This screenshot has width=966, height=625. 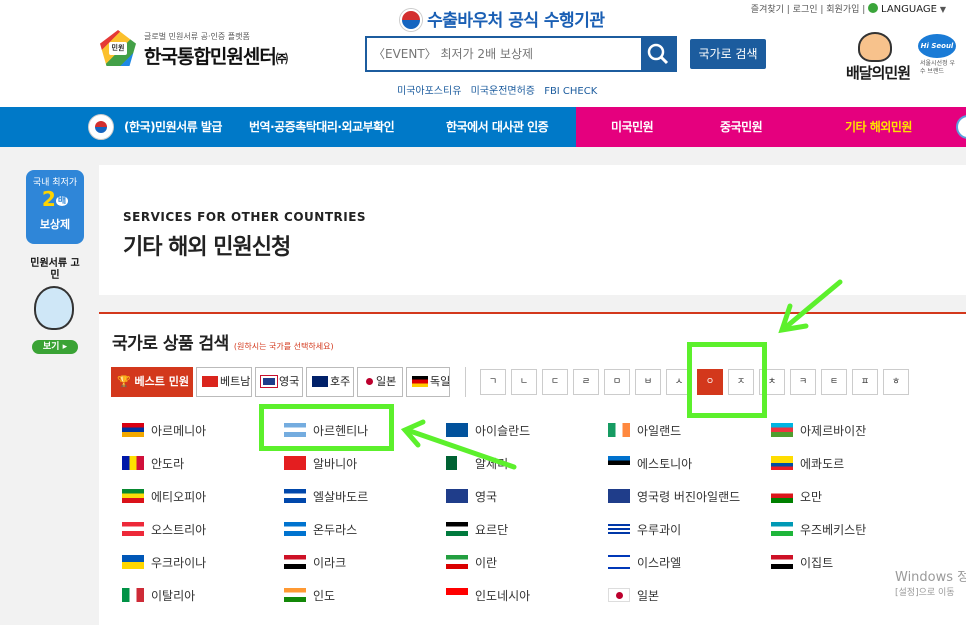 What do you see at coordinates (930, 577) in the screenshot?
I see `watermark-line1: Windows 정` at bounding box center [930, 577].